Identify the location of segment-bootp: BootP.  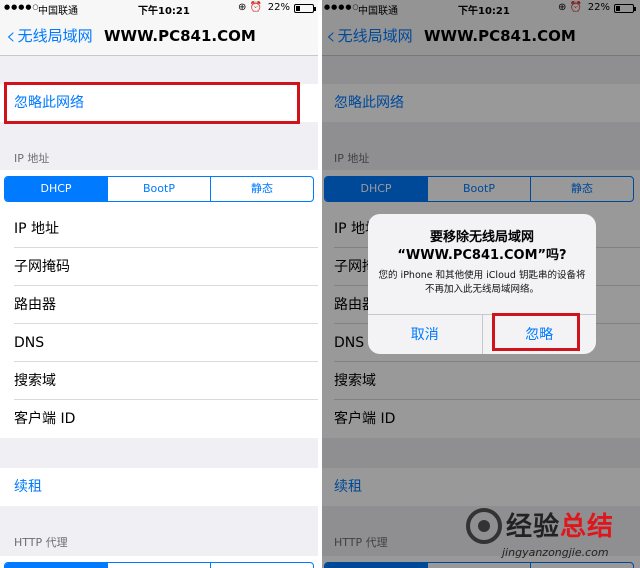
(158, 189).